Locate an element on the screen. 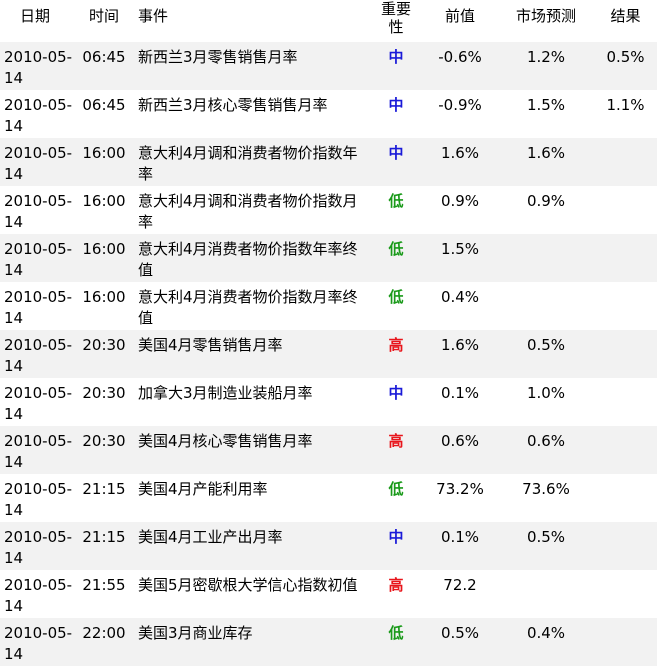 This screenshot has width=657, height=666. event-cell: 意大利4月调和消费者物价指数年率 is located at coordinates (250, 162).